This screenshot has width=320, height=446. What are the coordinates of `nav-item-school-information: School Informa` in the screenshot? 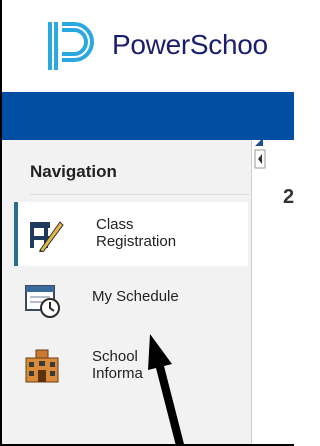 It's located at (131, 366).